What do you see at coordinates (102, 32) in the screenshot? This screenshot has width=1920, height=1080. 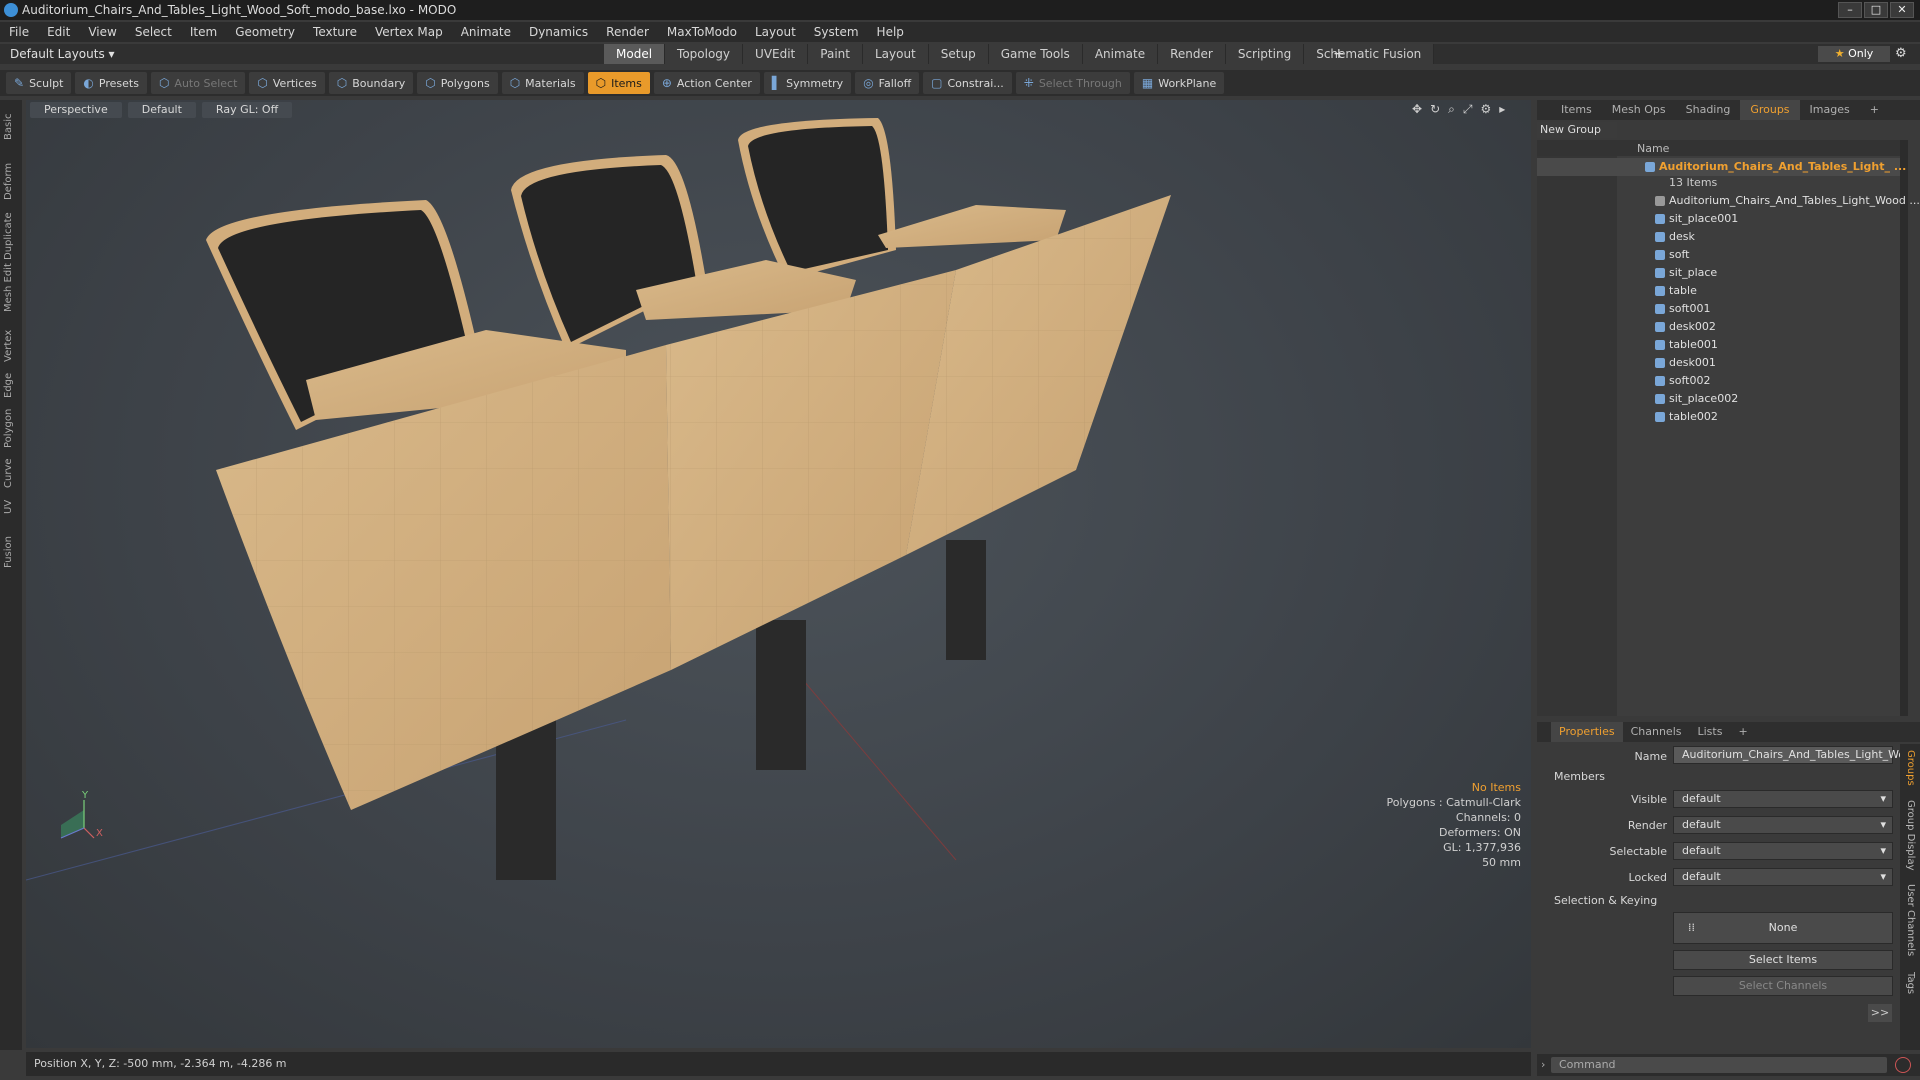 I see `menu-view: View` at bounding box center [102, 32].